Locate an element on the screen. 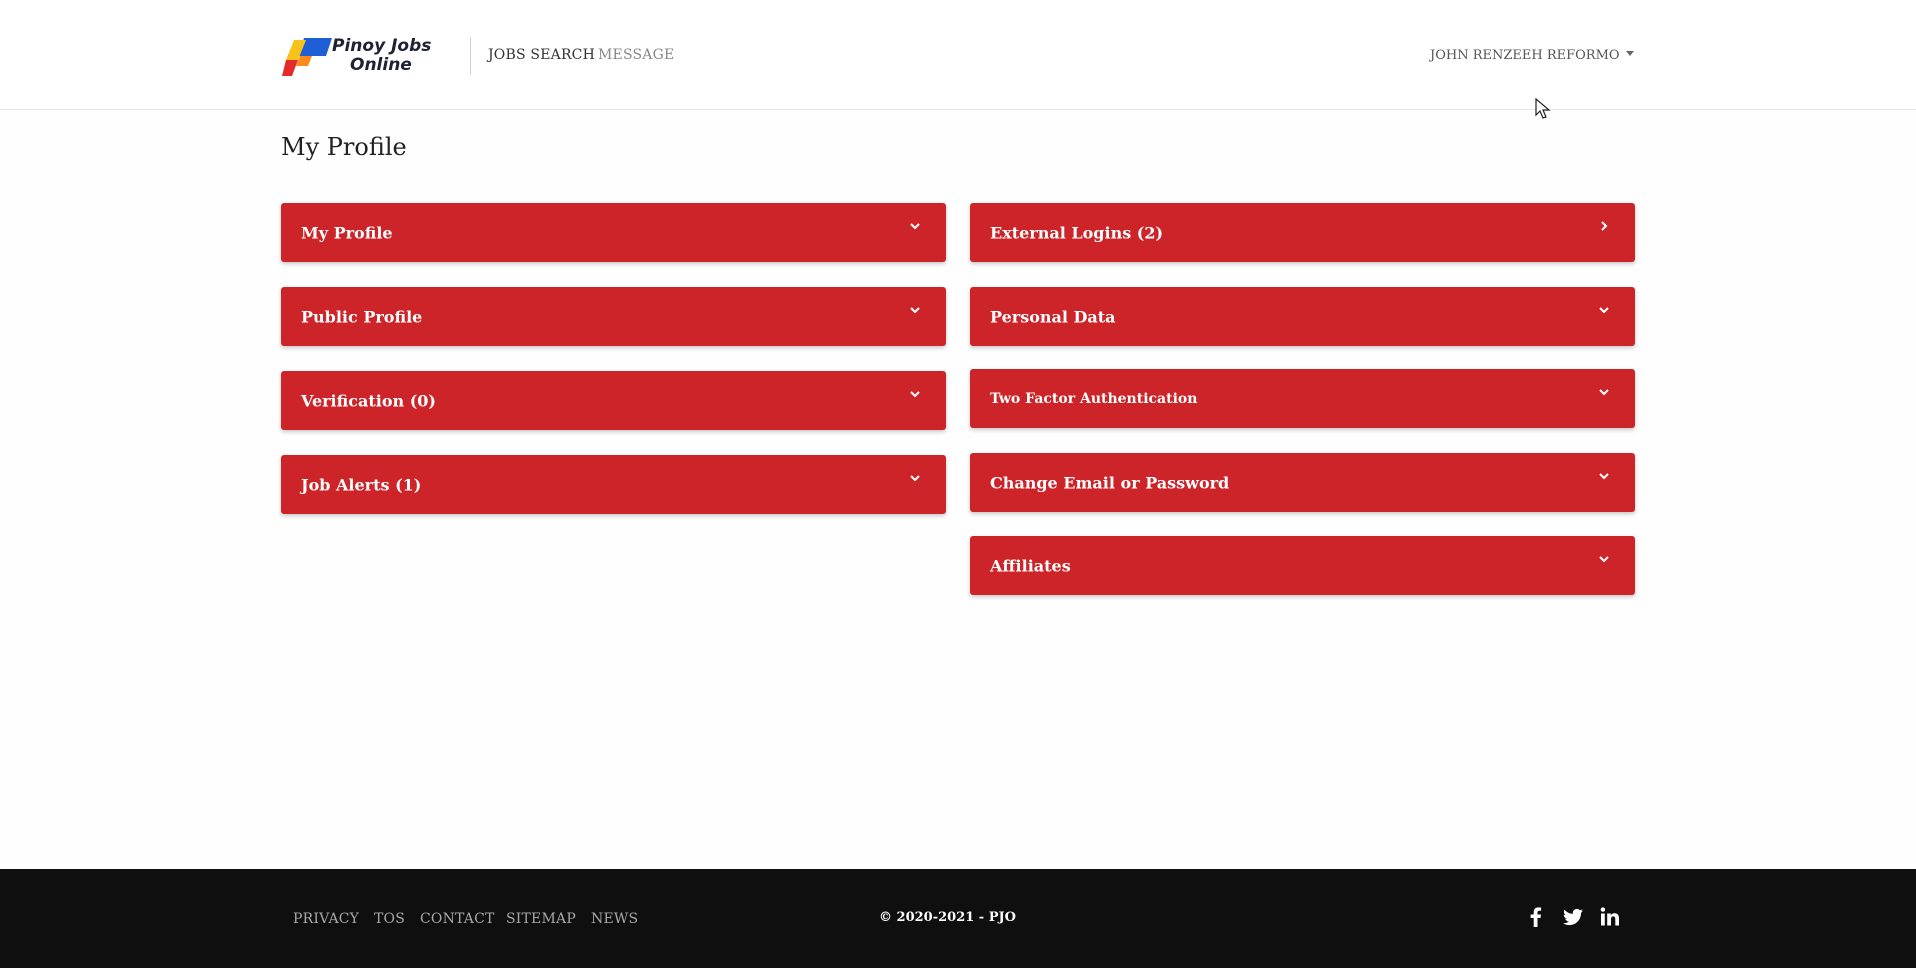  panel-external-logins: External Logins (2) is located at coordinates (1302, 232).